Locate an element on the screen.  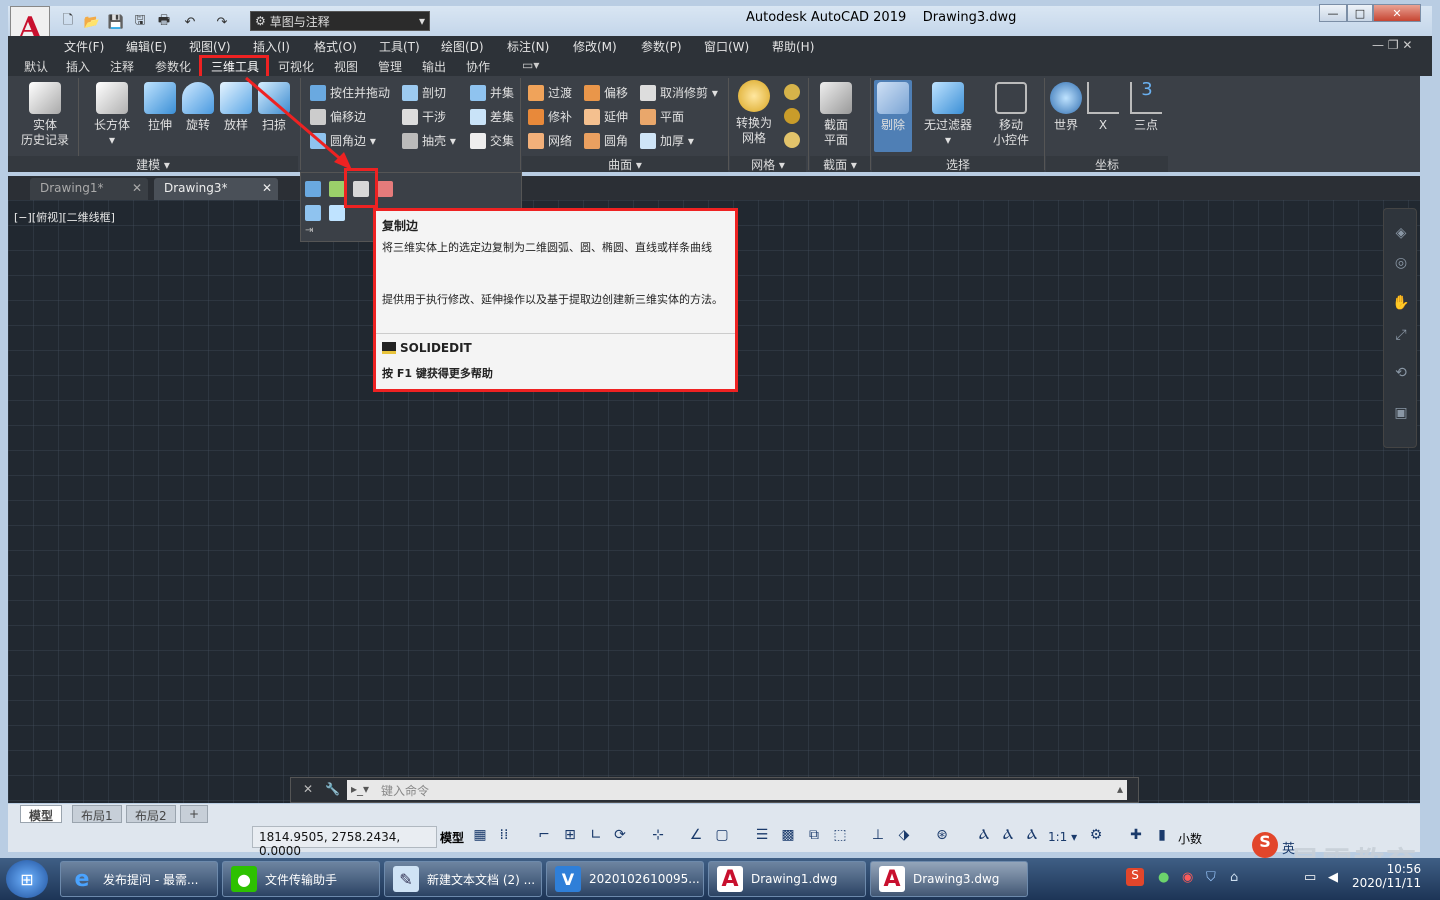
wechat-tray-icon: ● is located at coordinates (1163, 877).